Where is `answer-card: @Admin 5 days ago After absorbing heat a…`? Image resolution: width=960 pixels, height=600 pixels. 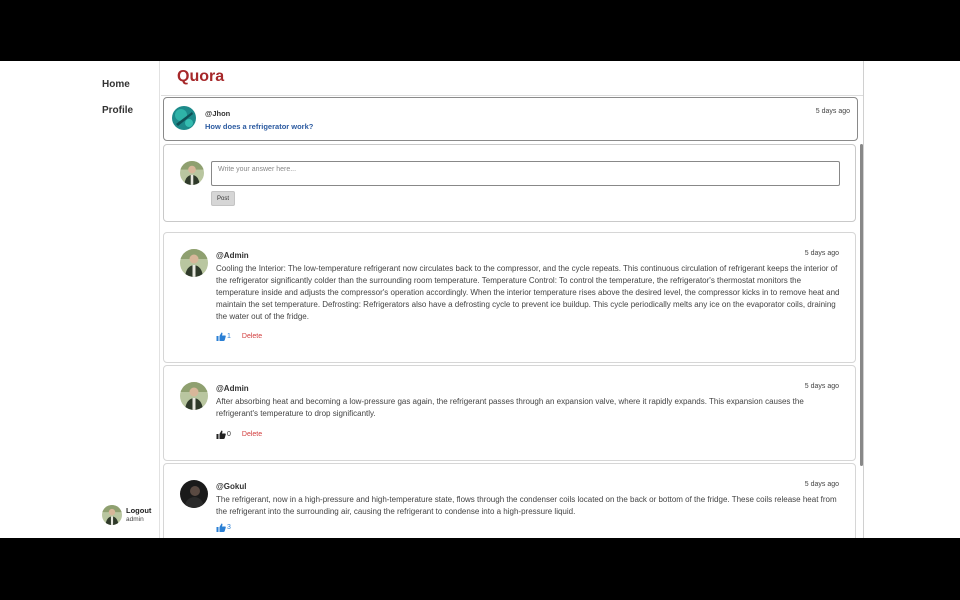 answer-card: @Admin 5 days ago After absorbing heat a… is located at coordinates (509, 413).